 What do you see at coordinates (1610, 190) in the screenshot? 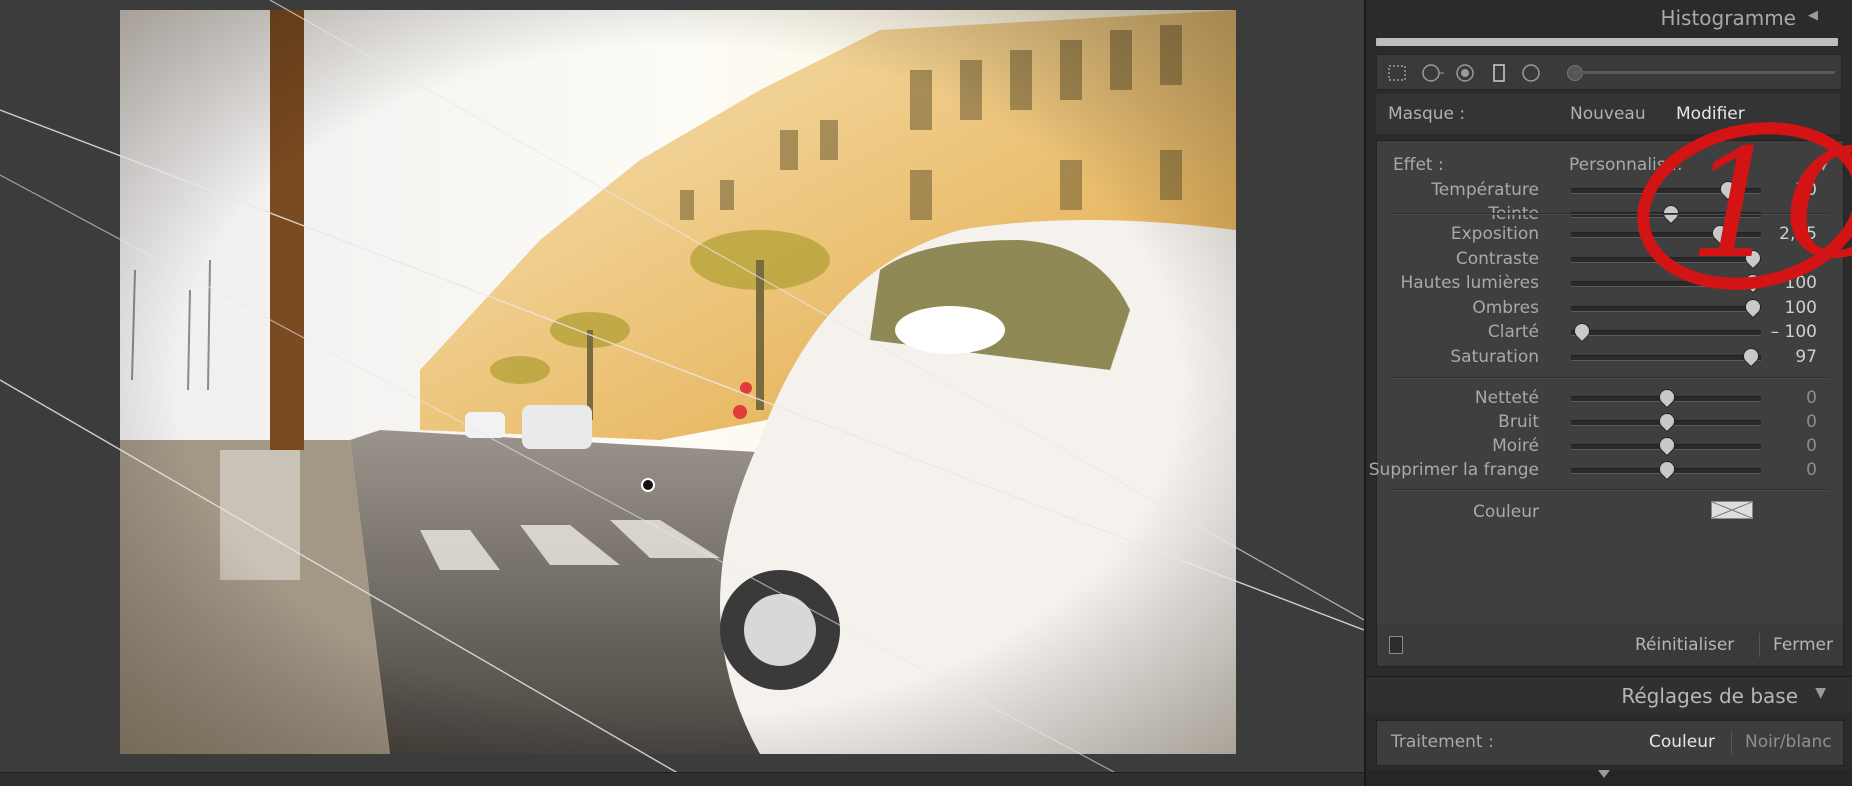
I see `slider-row: Température 70` at bounding box center [1610, 190].